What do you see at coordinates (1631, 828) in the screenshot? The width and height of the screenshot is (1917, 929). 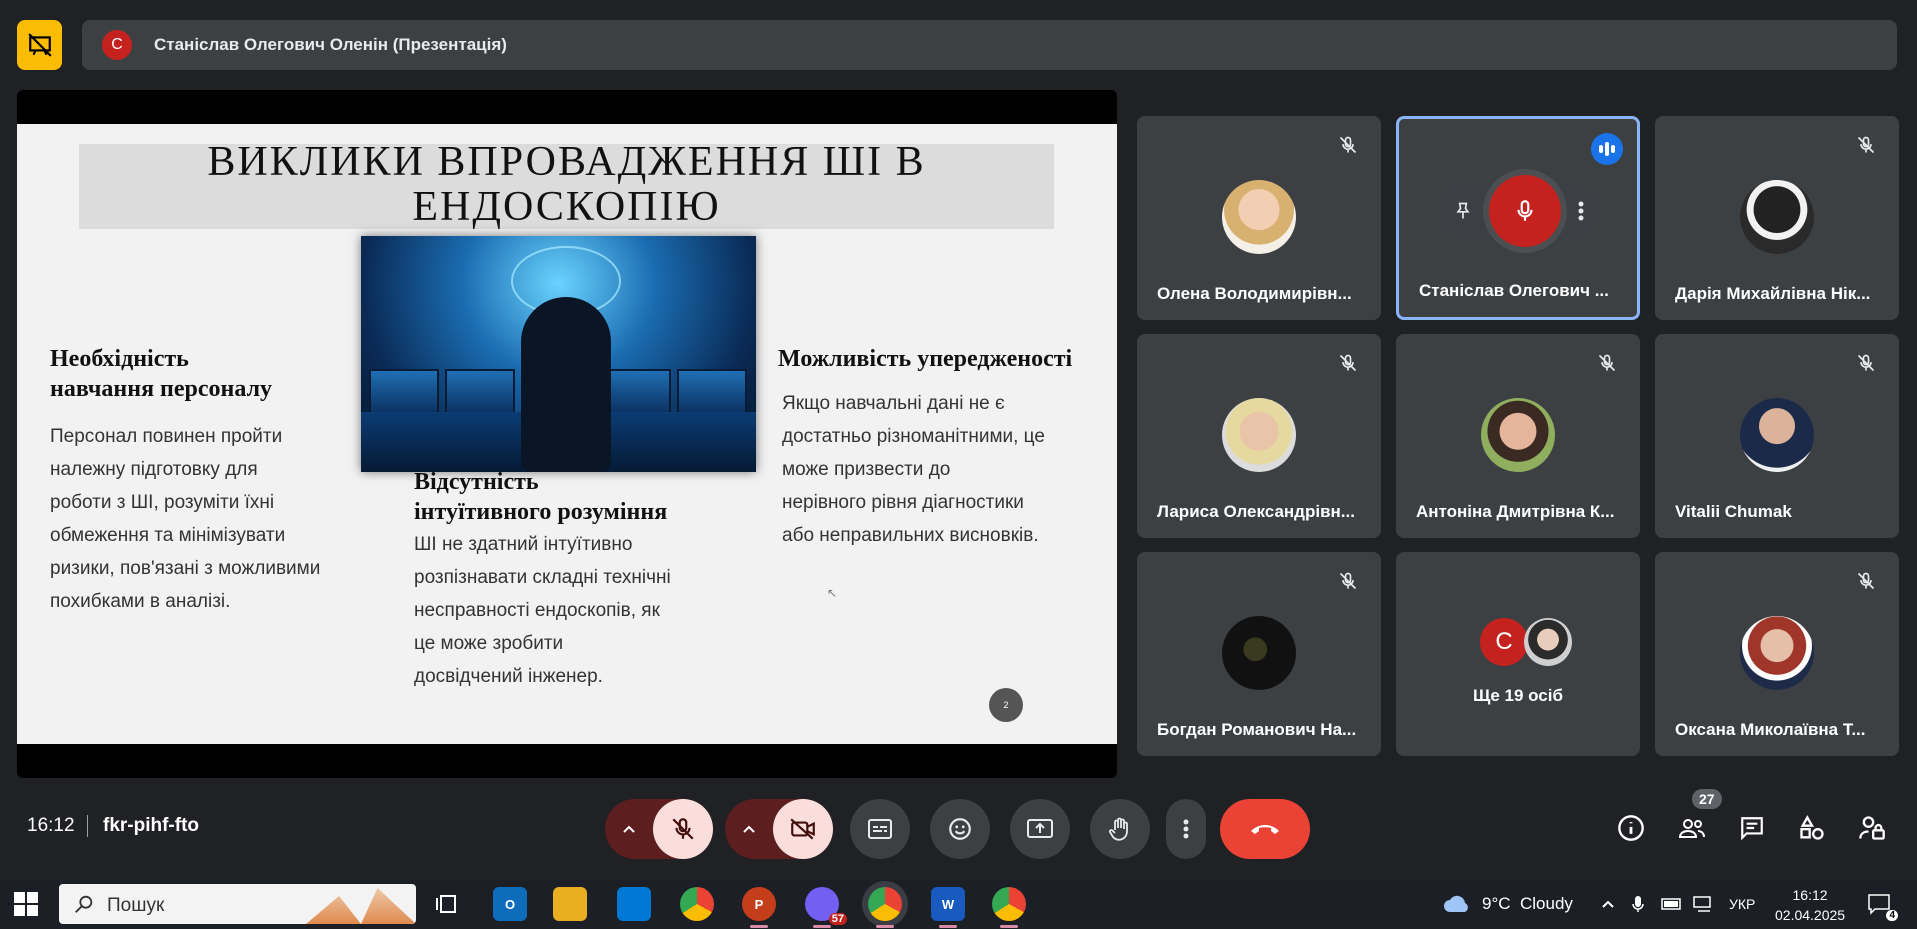 I see `meeting-details-button` at bounding box center [1631, 828].